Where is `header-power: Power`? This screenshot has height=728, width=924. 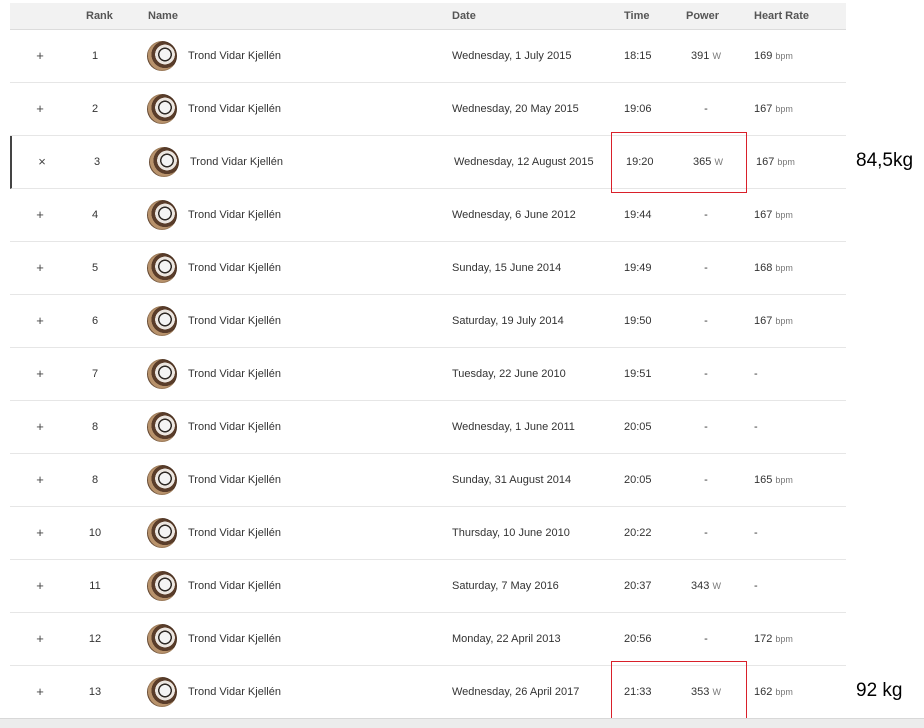 header-power: Power is located at coordinates (702, 16).